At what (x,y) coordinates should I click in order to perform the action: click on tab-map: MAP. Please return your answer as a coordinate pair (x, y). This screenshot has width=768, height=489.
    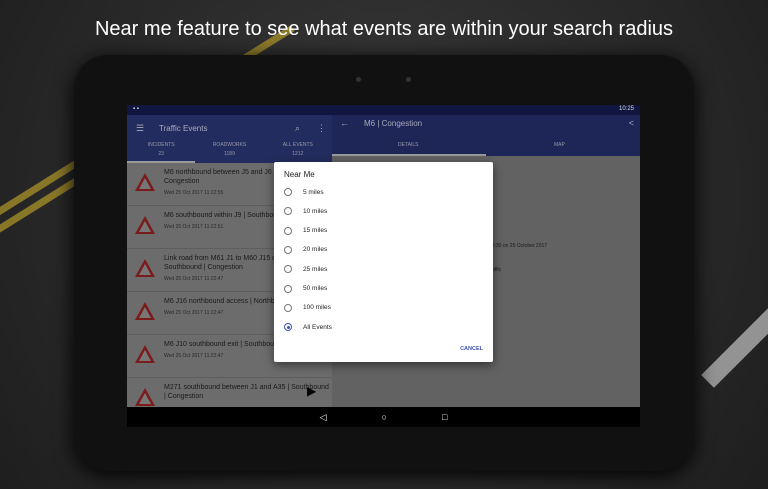
    Looking at the image, I should click on (559, 145).